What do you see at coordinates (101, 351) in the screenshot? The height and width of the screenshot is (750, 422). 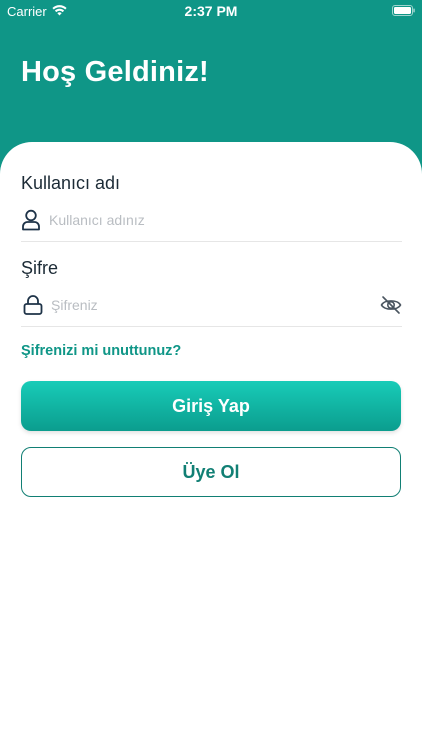 I see `forgot-password-link: Şifrenizi mi unuttunuz?` at bounding box center [101, 351].